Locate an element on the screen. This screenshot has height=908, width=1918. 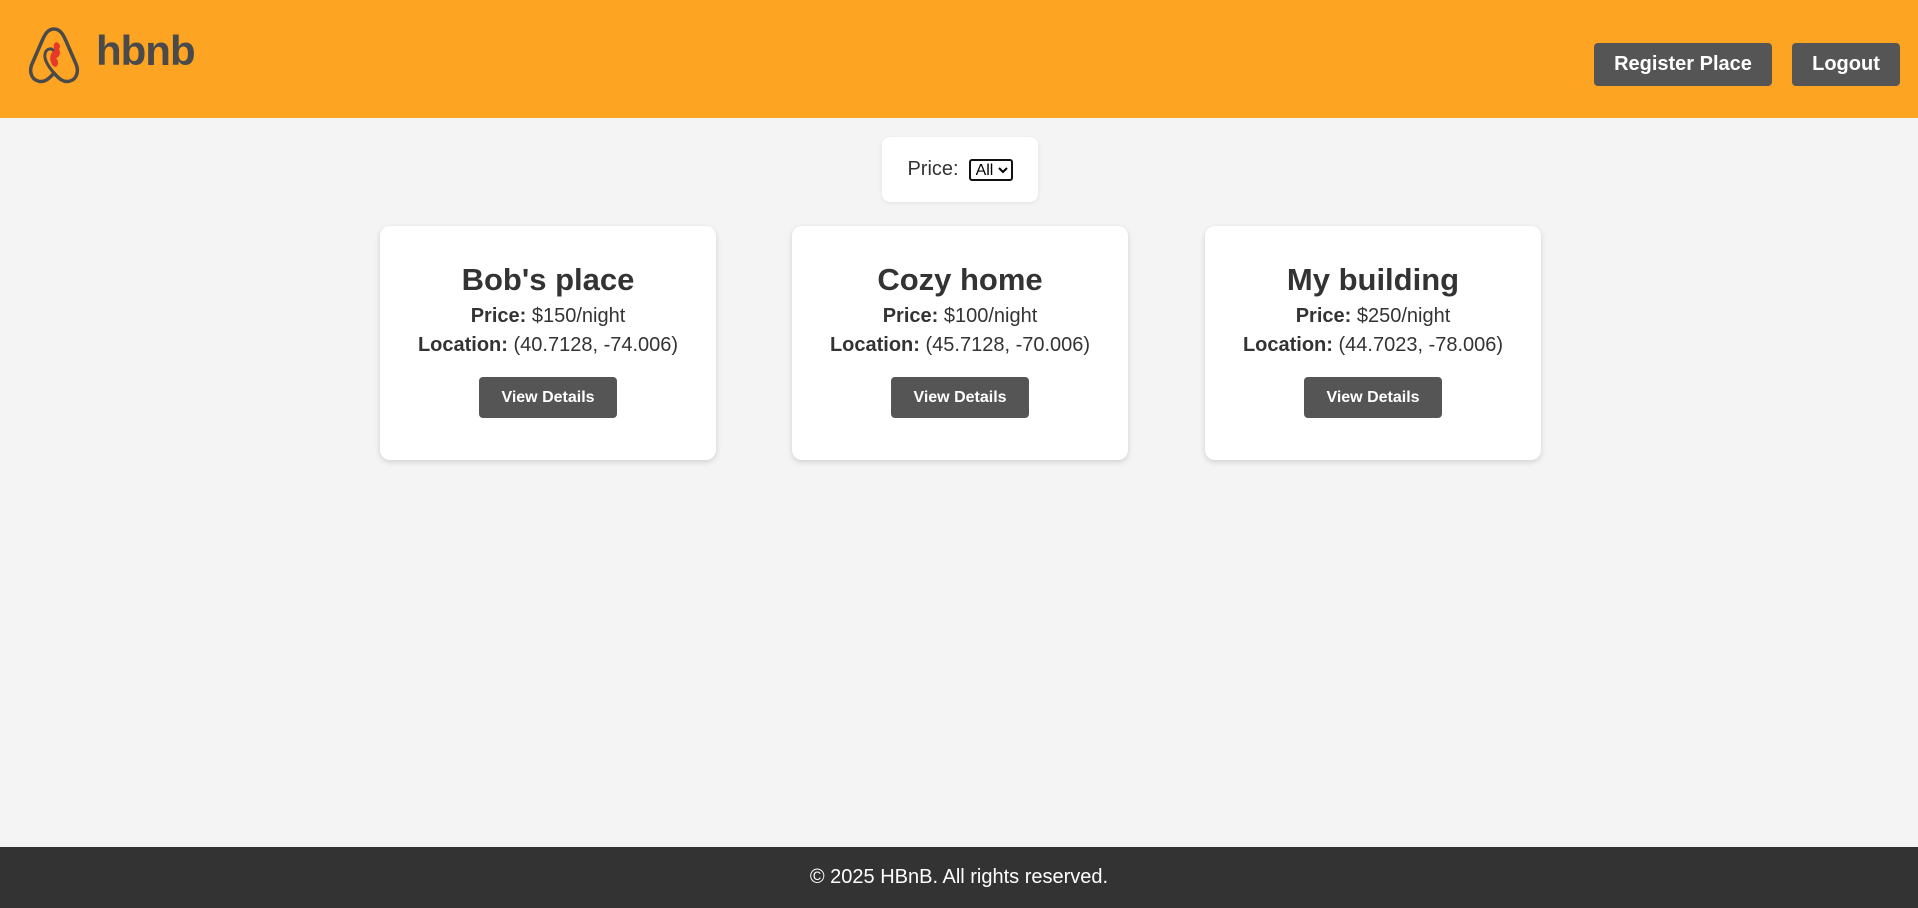
register-place-button: Register Place is located at coordinates (1683, 64).